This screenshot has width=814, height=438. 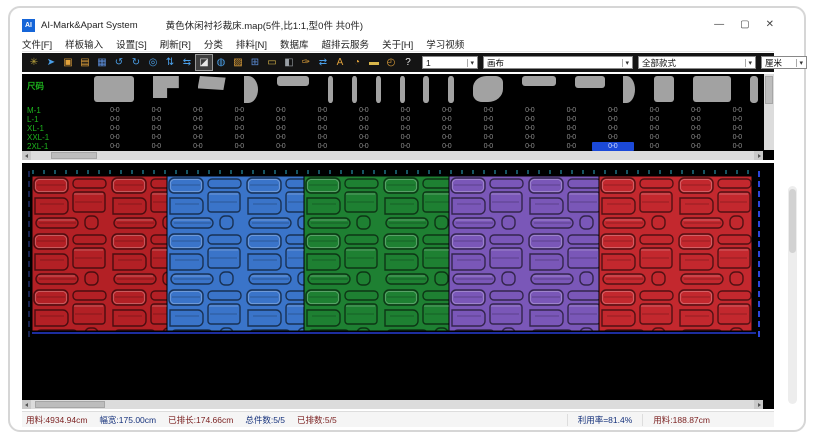 I want to click on table-vscroll-thumb, so click(x=769, y=90).